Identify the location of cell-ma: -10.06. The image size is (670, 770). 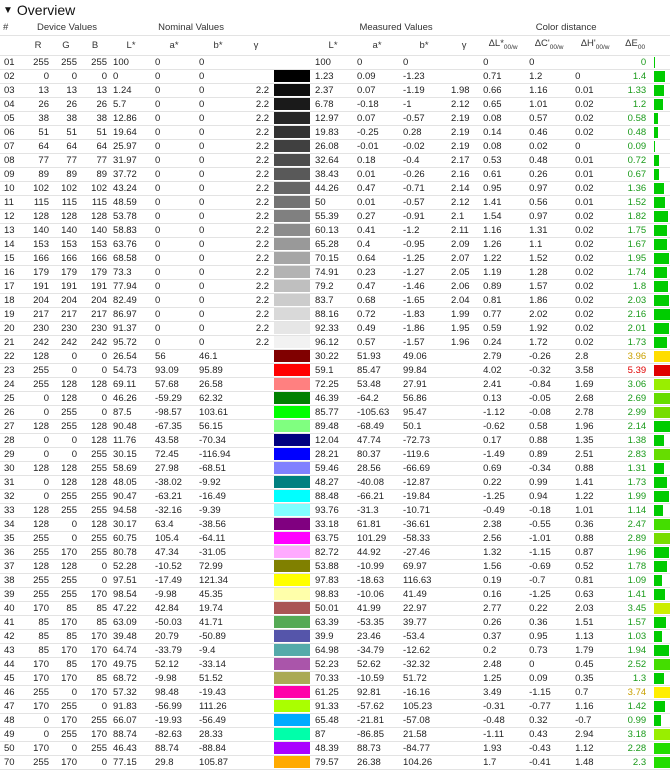
(377, 594).